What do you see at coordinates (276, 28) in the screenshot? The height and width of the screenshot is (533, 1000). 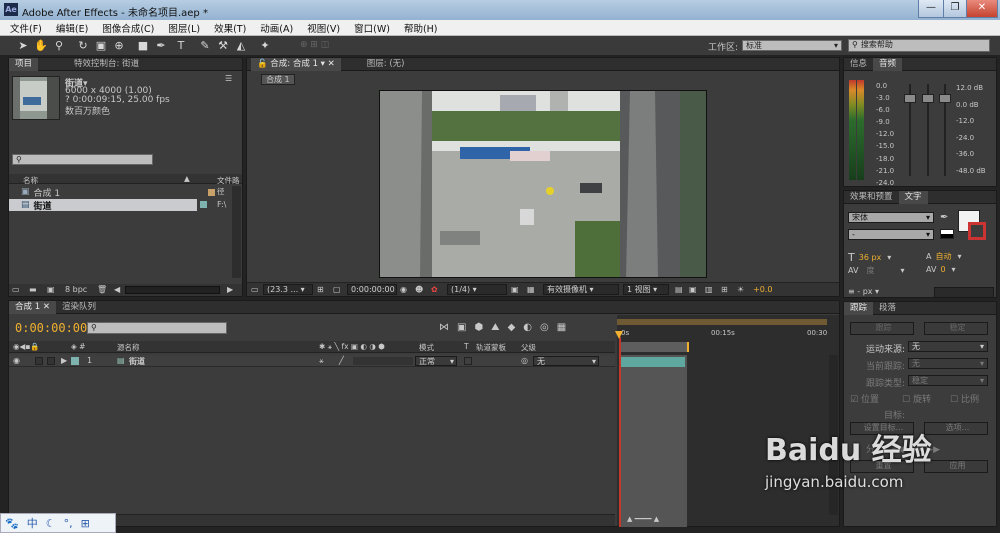 I see `menu-animation: 动画(A)` at bounding box center [276, 28].